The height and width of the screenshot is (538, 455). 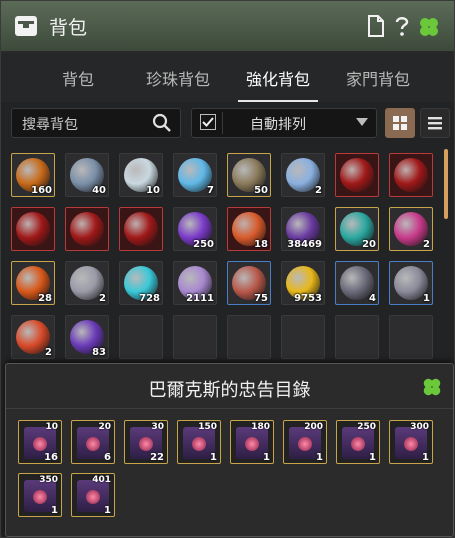 I want to click on item-count: 16, so click(x=51, y=457).